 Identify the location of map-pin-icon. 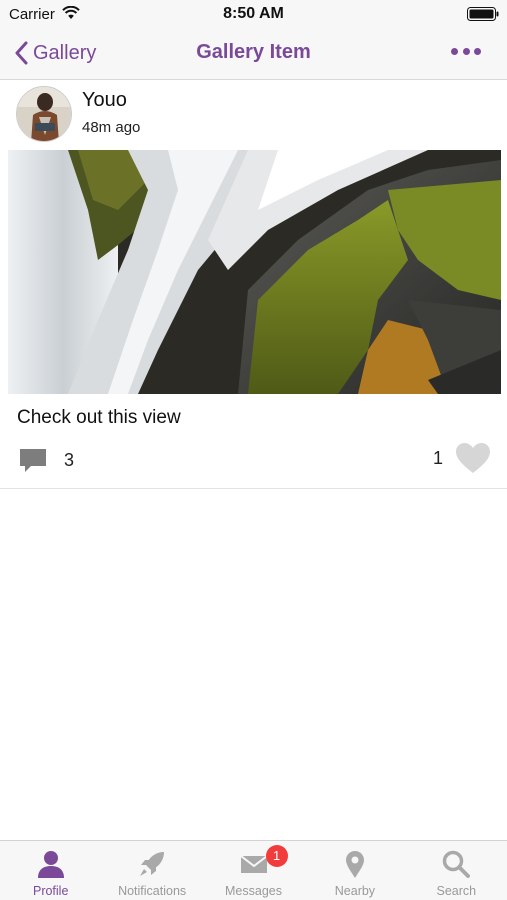
(354, 864).